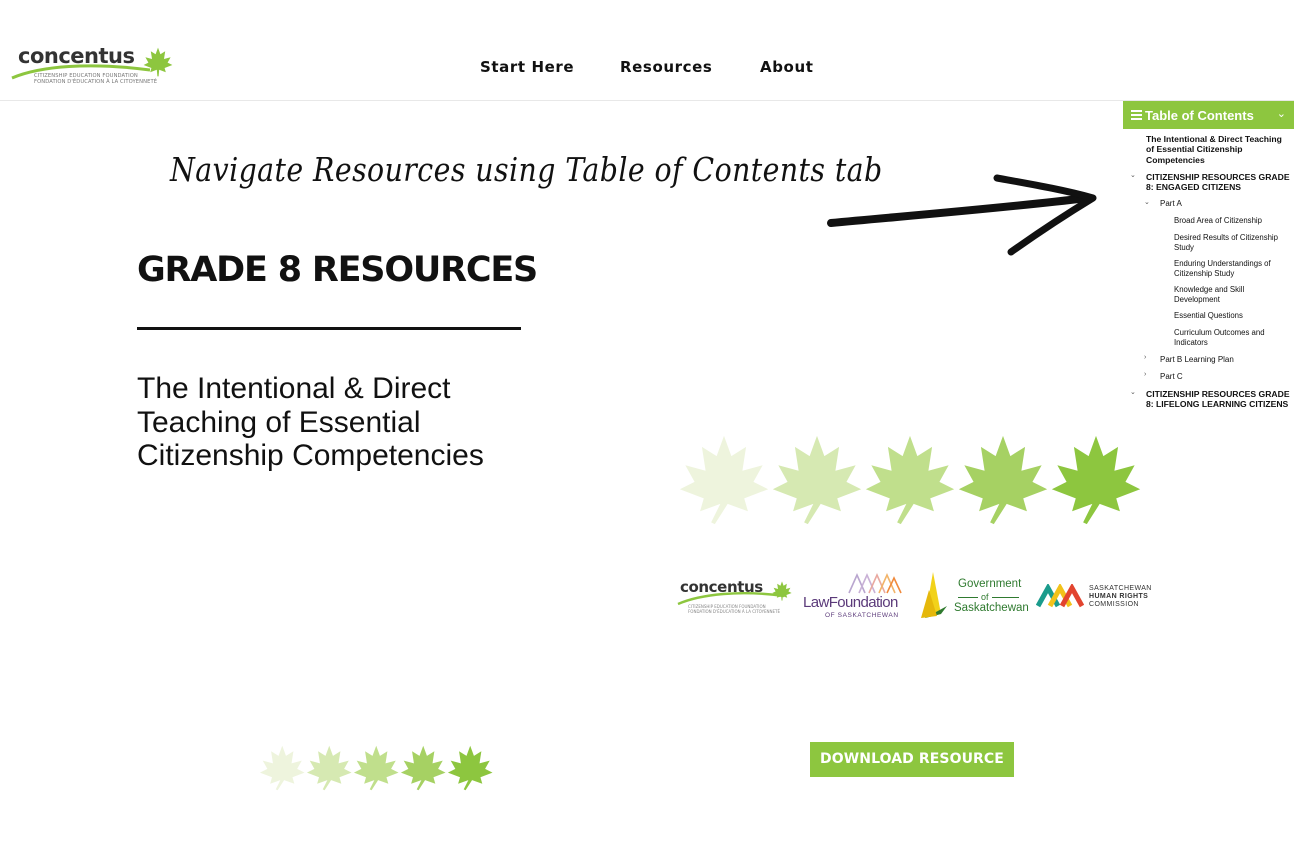 This screenshot has height=843, width=1294. Describe the element at coordinates (1225, 360) in the screenshot. I see `toc-item-part-b: Part B Learning Plan` at that location.